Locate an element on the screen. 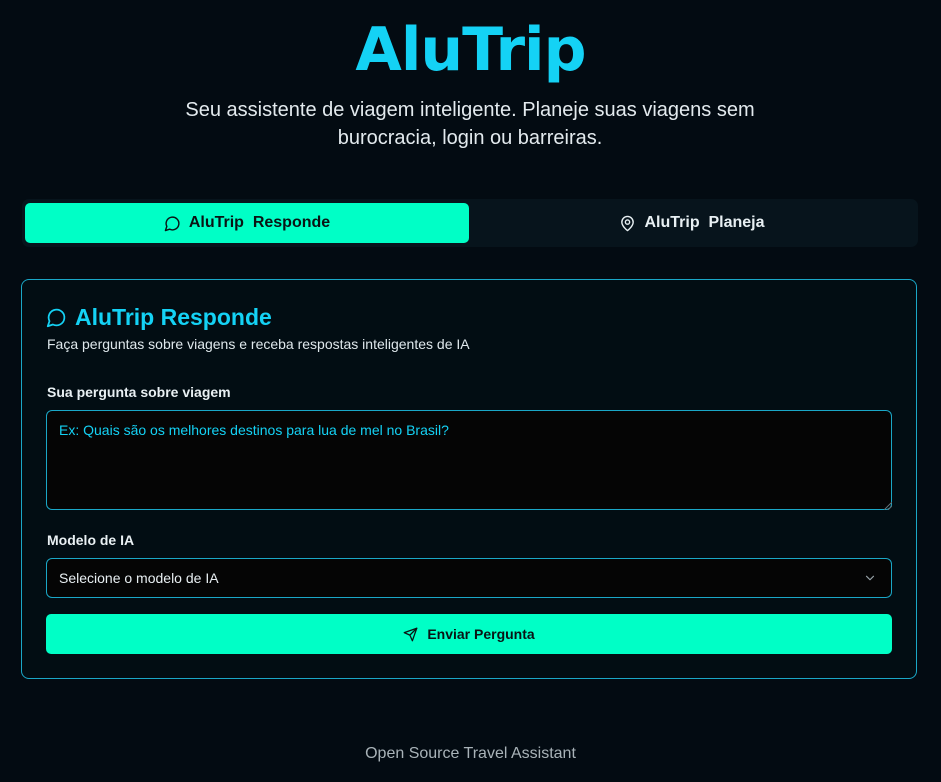 The image size is (941, 782). tab-responde: AluTrip Responde is located at coordinates (247, 223).